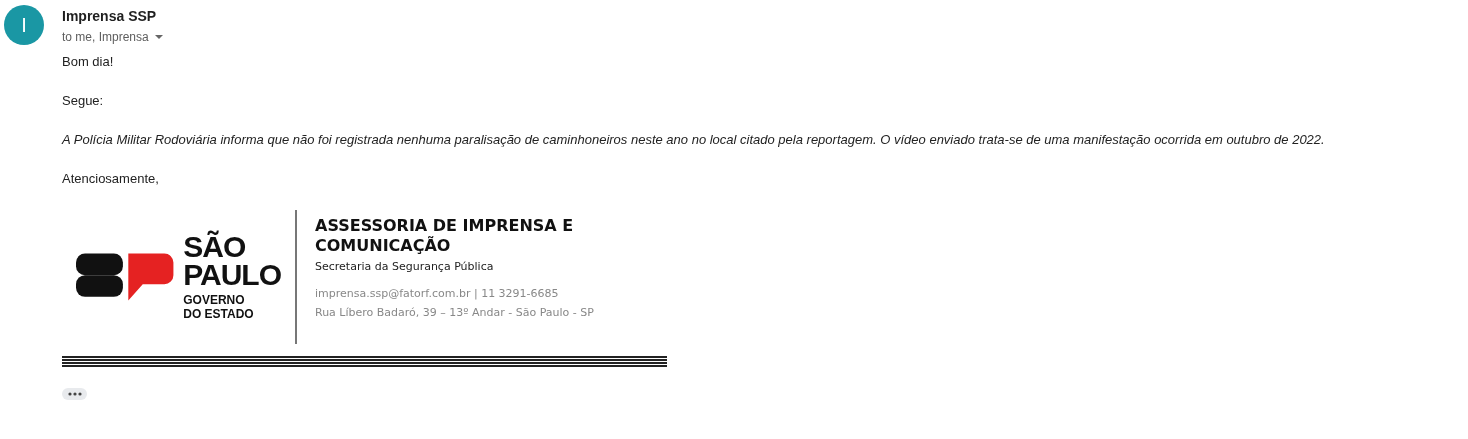 The width and height of the screenshot is (1468, 439). Describe the element at coordinates (158, 37) in the screenshot. I see `caret-icon` at that location.